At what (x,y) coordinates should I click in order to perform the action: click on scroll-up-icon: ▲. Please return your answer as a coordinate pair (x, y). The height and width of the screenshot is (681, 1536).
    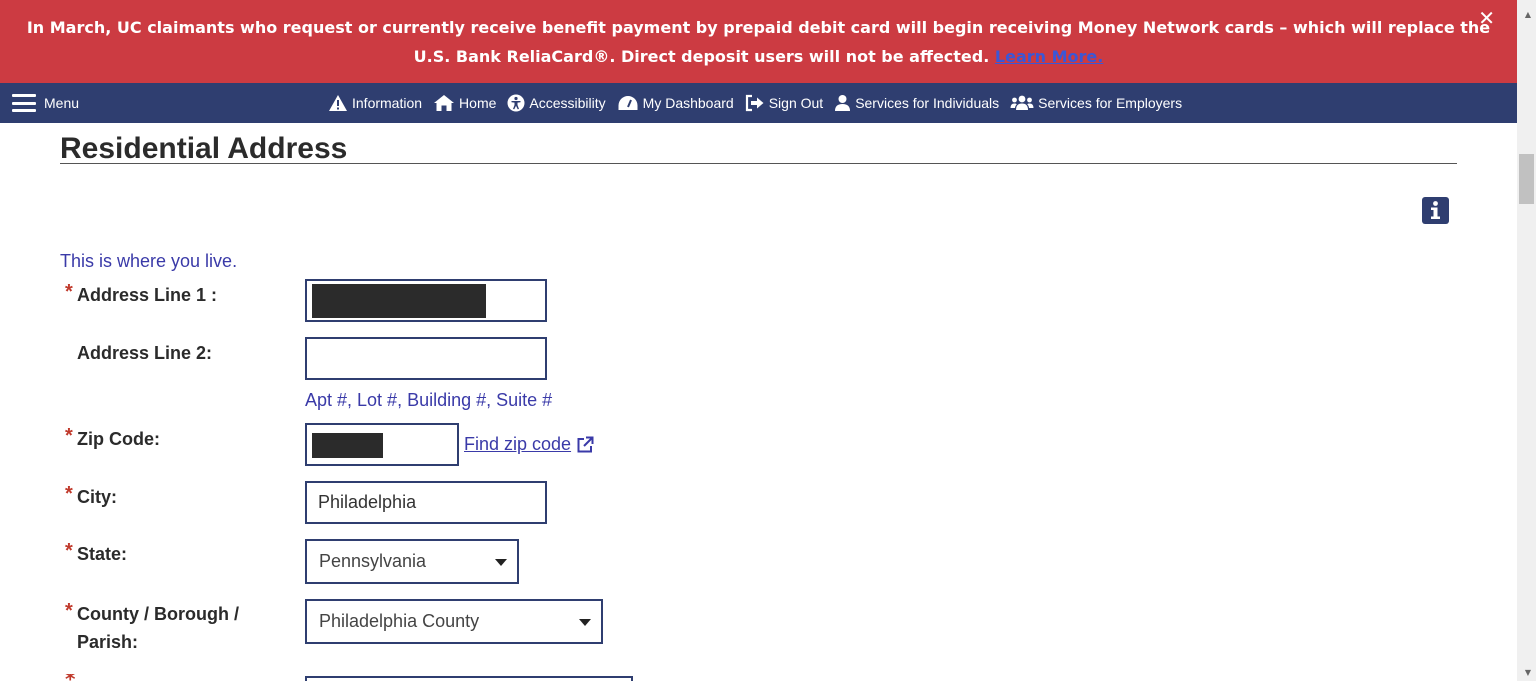
    Looking at the image, I should click on (1528, 14).